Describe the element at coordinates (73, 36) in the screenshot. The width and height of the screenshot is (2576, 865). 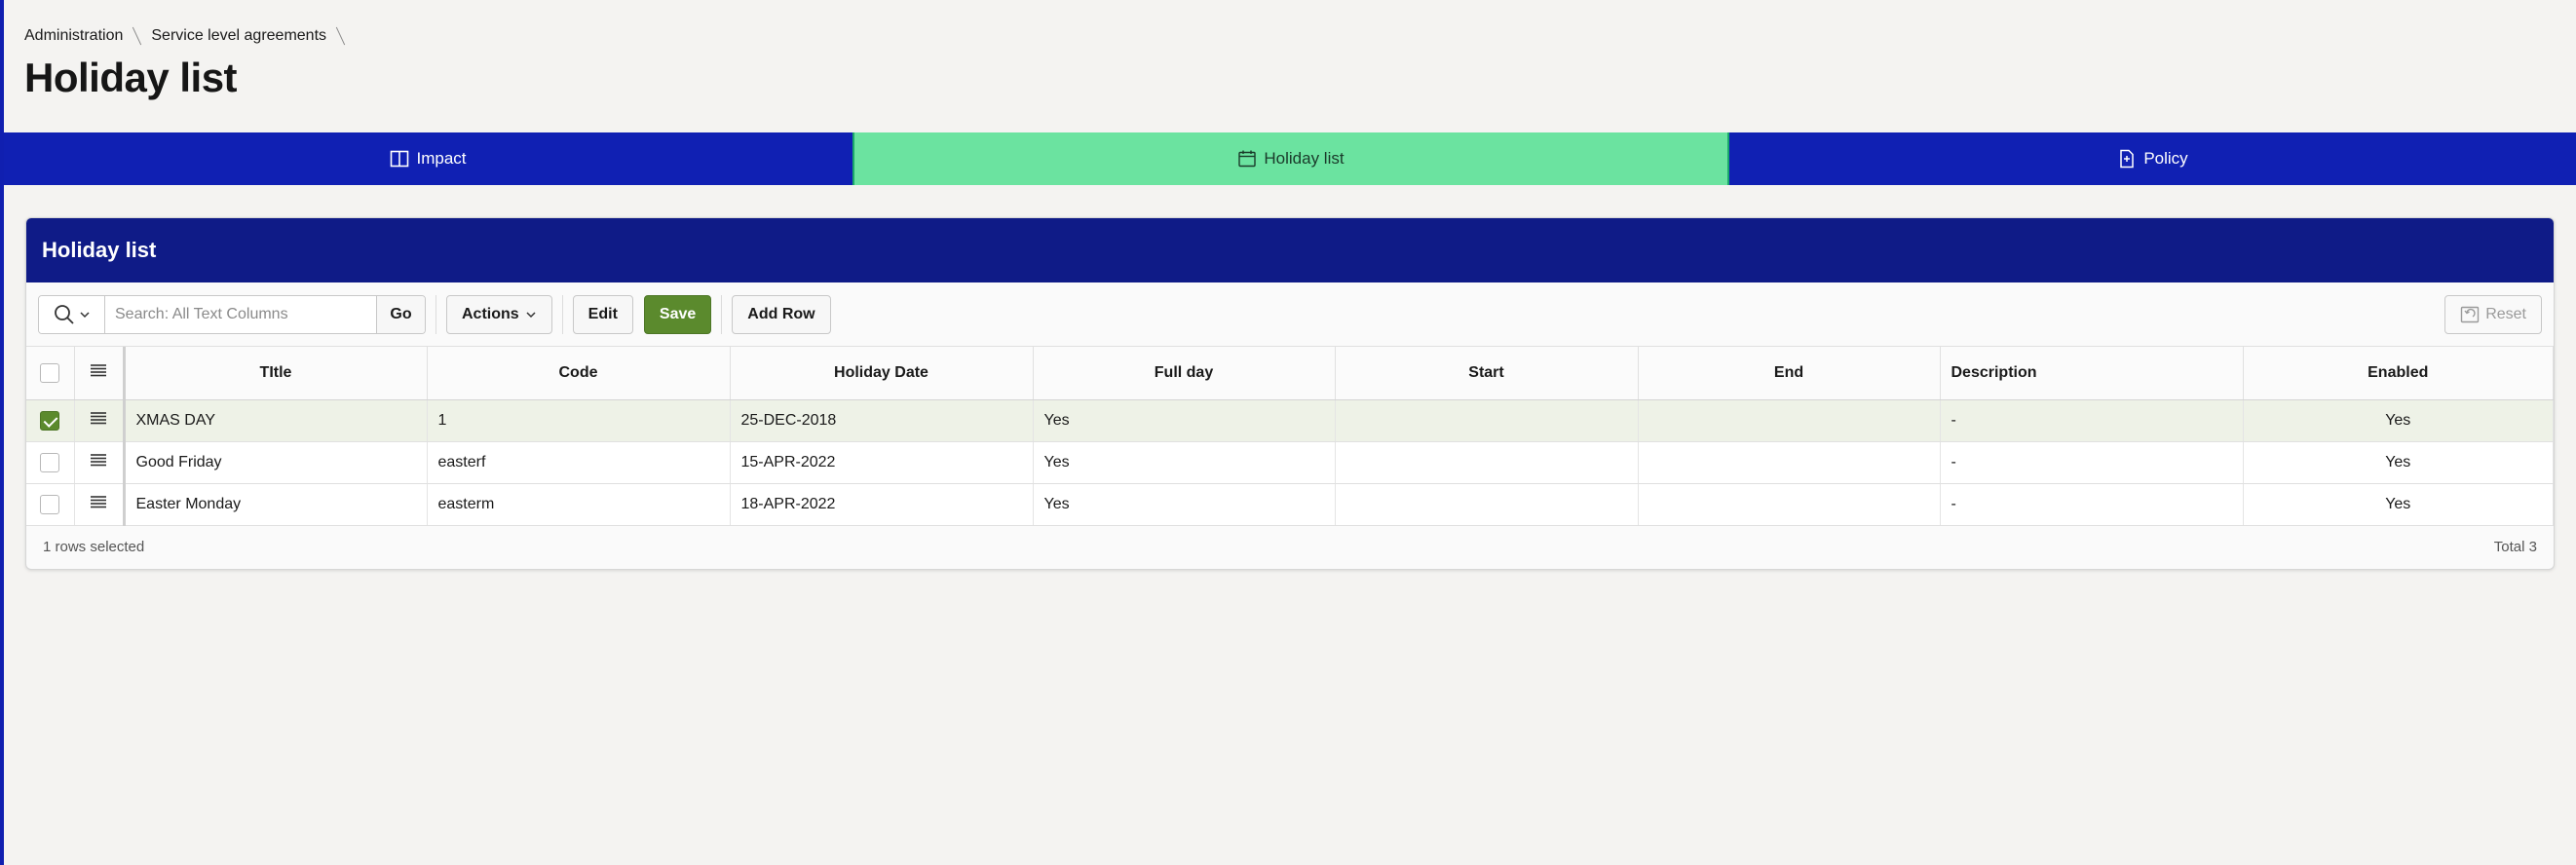
I see `breadcrumb-item-administration: Administration` at that location.